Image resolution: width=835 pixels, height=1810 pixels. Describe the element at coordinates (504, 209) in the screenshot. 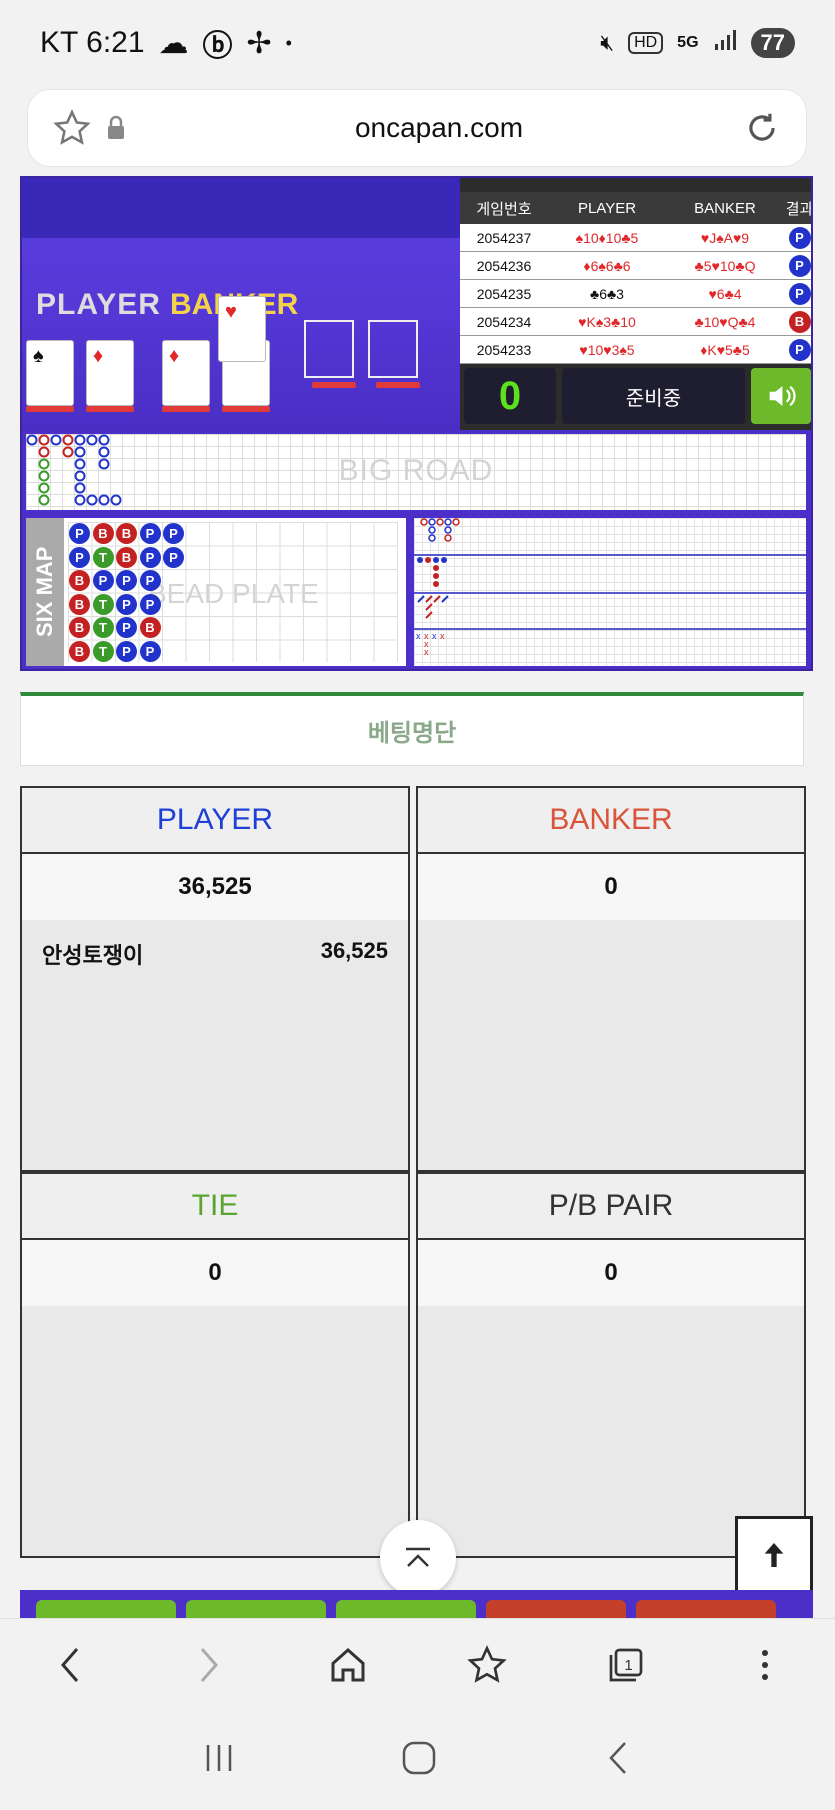

I see `header-game-no: 게임번호` at that location.